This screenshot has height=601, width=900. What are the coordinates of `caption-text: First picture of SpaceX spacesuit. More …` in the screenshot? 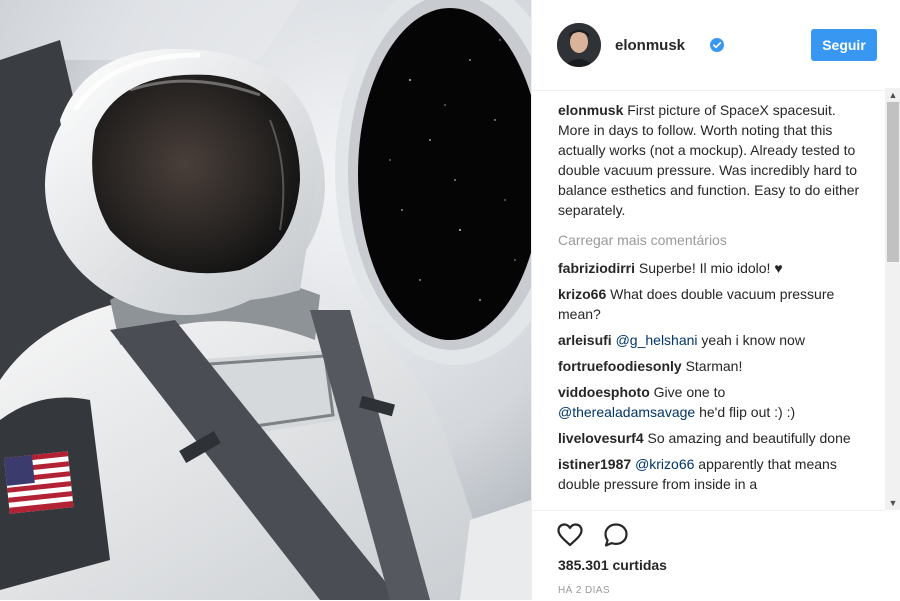 It's located at (709, 160).